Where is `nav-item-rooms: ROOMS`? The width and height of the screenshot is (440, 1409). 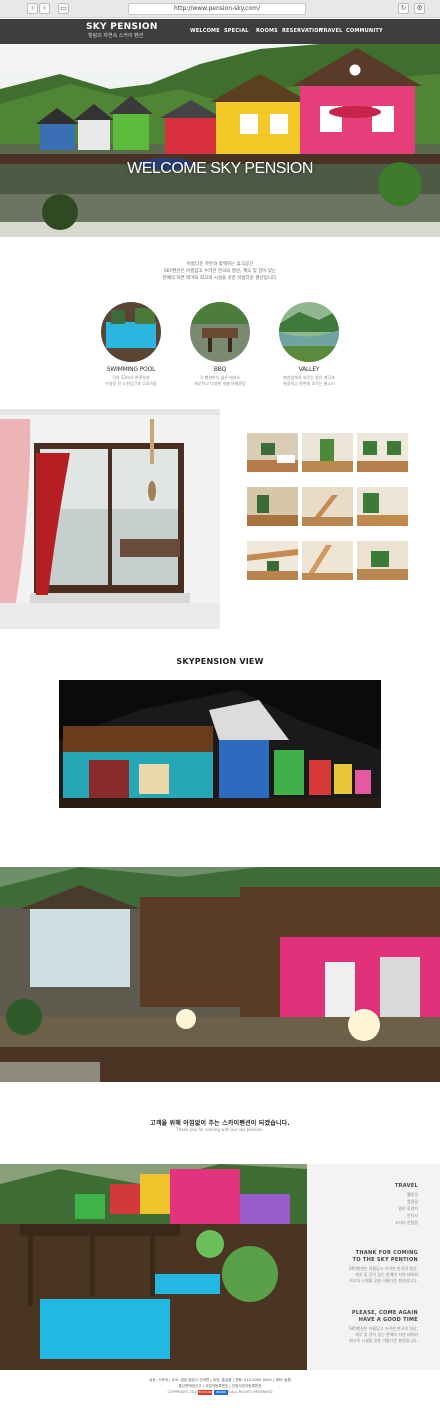 nav-item-rooms: ROOMS is located at coordinates (267, 31).